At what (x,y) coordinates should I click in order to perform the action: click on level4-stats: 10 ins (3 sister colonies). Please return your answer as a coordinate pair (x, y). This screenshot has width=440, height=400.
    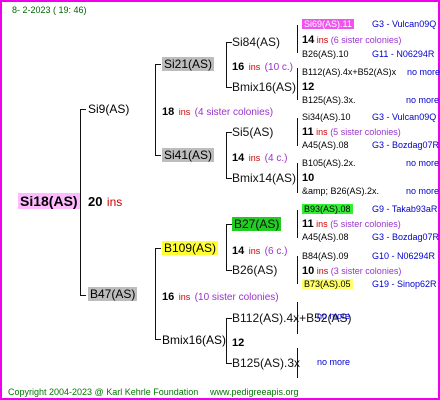
    Looking at the image, I should click on (351, 271).